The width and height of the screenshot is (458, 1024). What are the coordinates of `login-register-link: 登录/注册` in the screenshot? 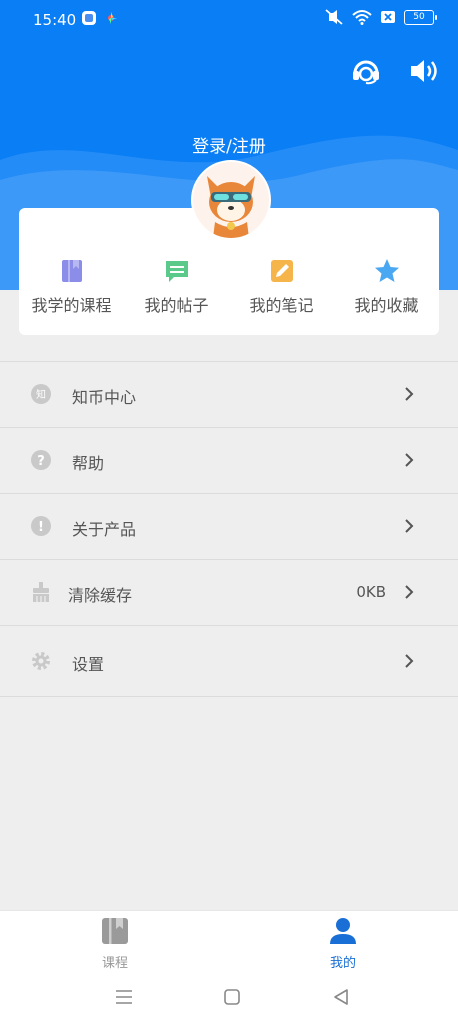 It's located at (229, 144).